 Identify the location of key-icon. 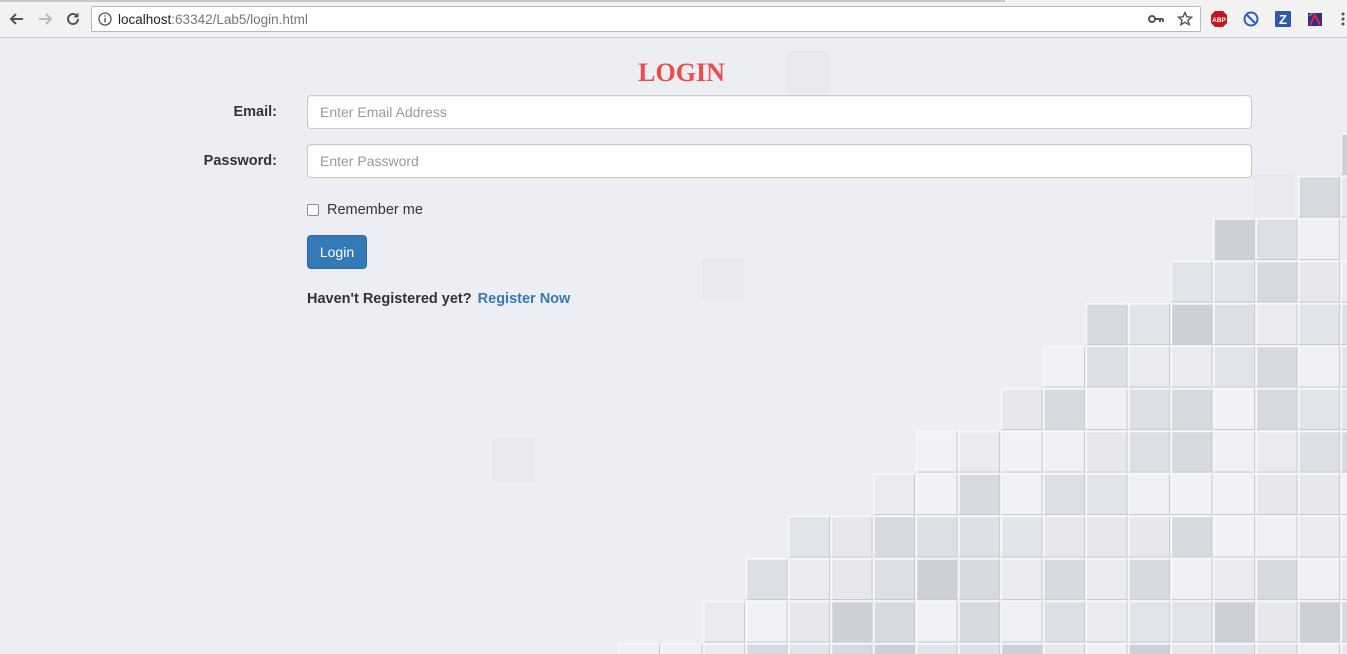
(1156, 19).